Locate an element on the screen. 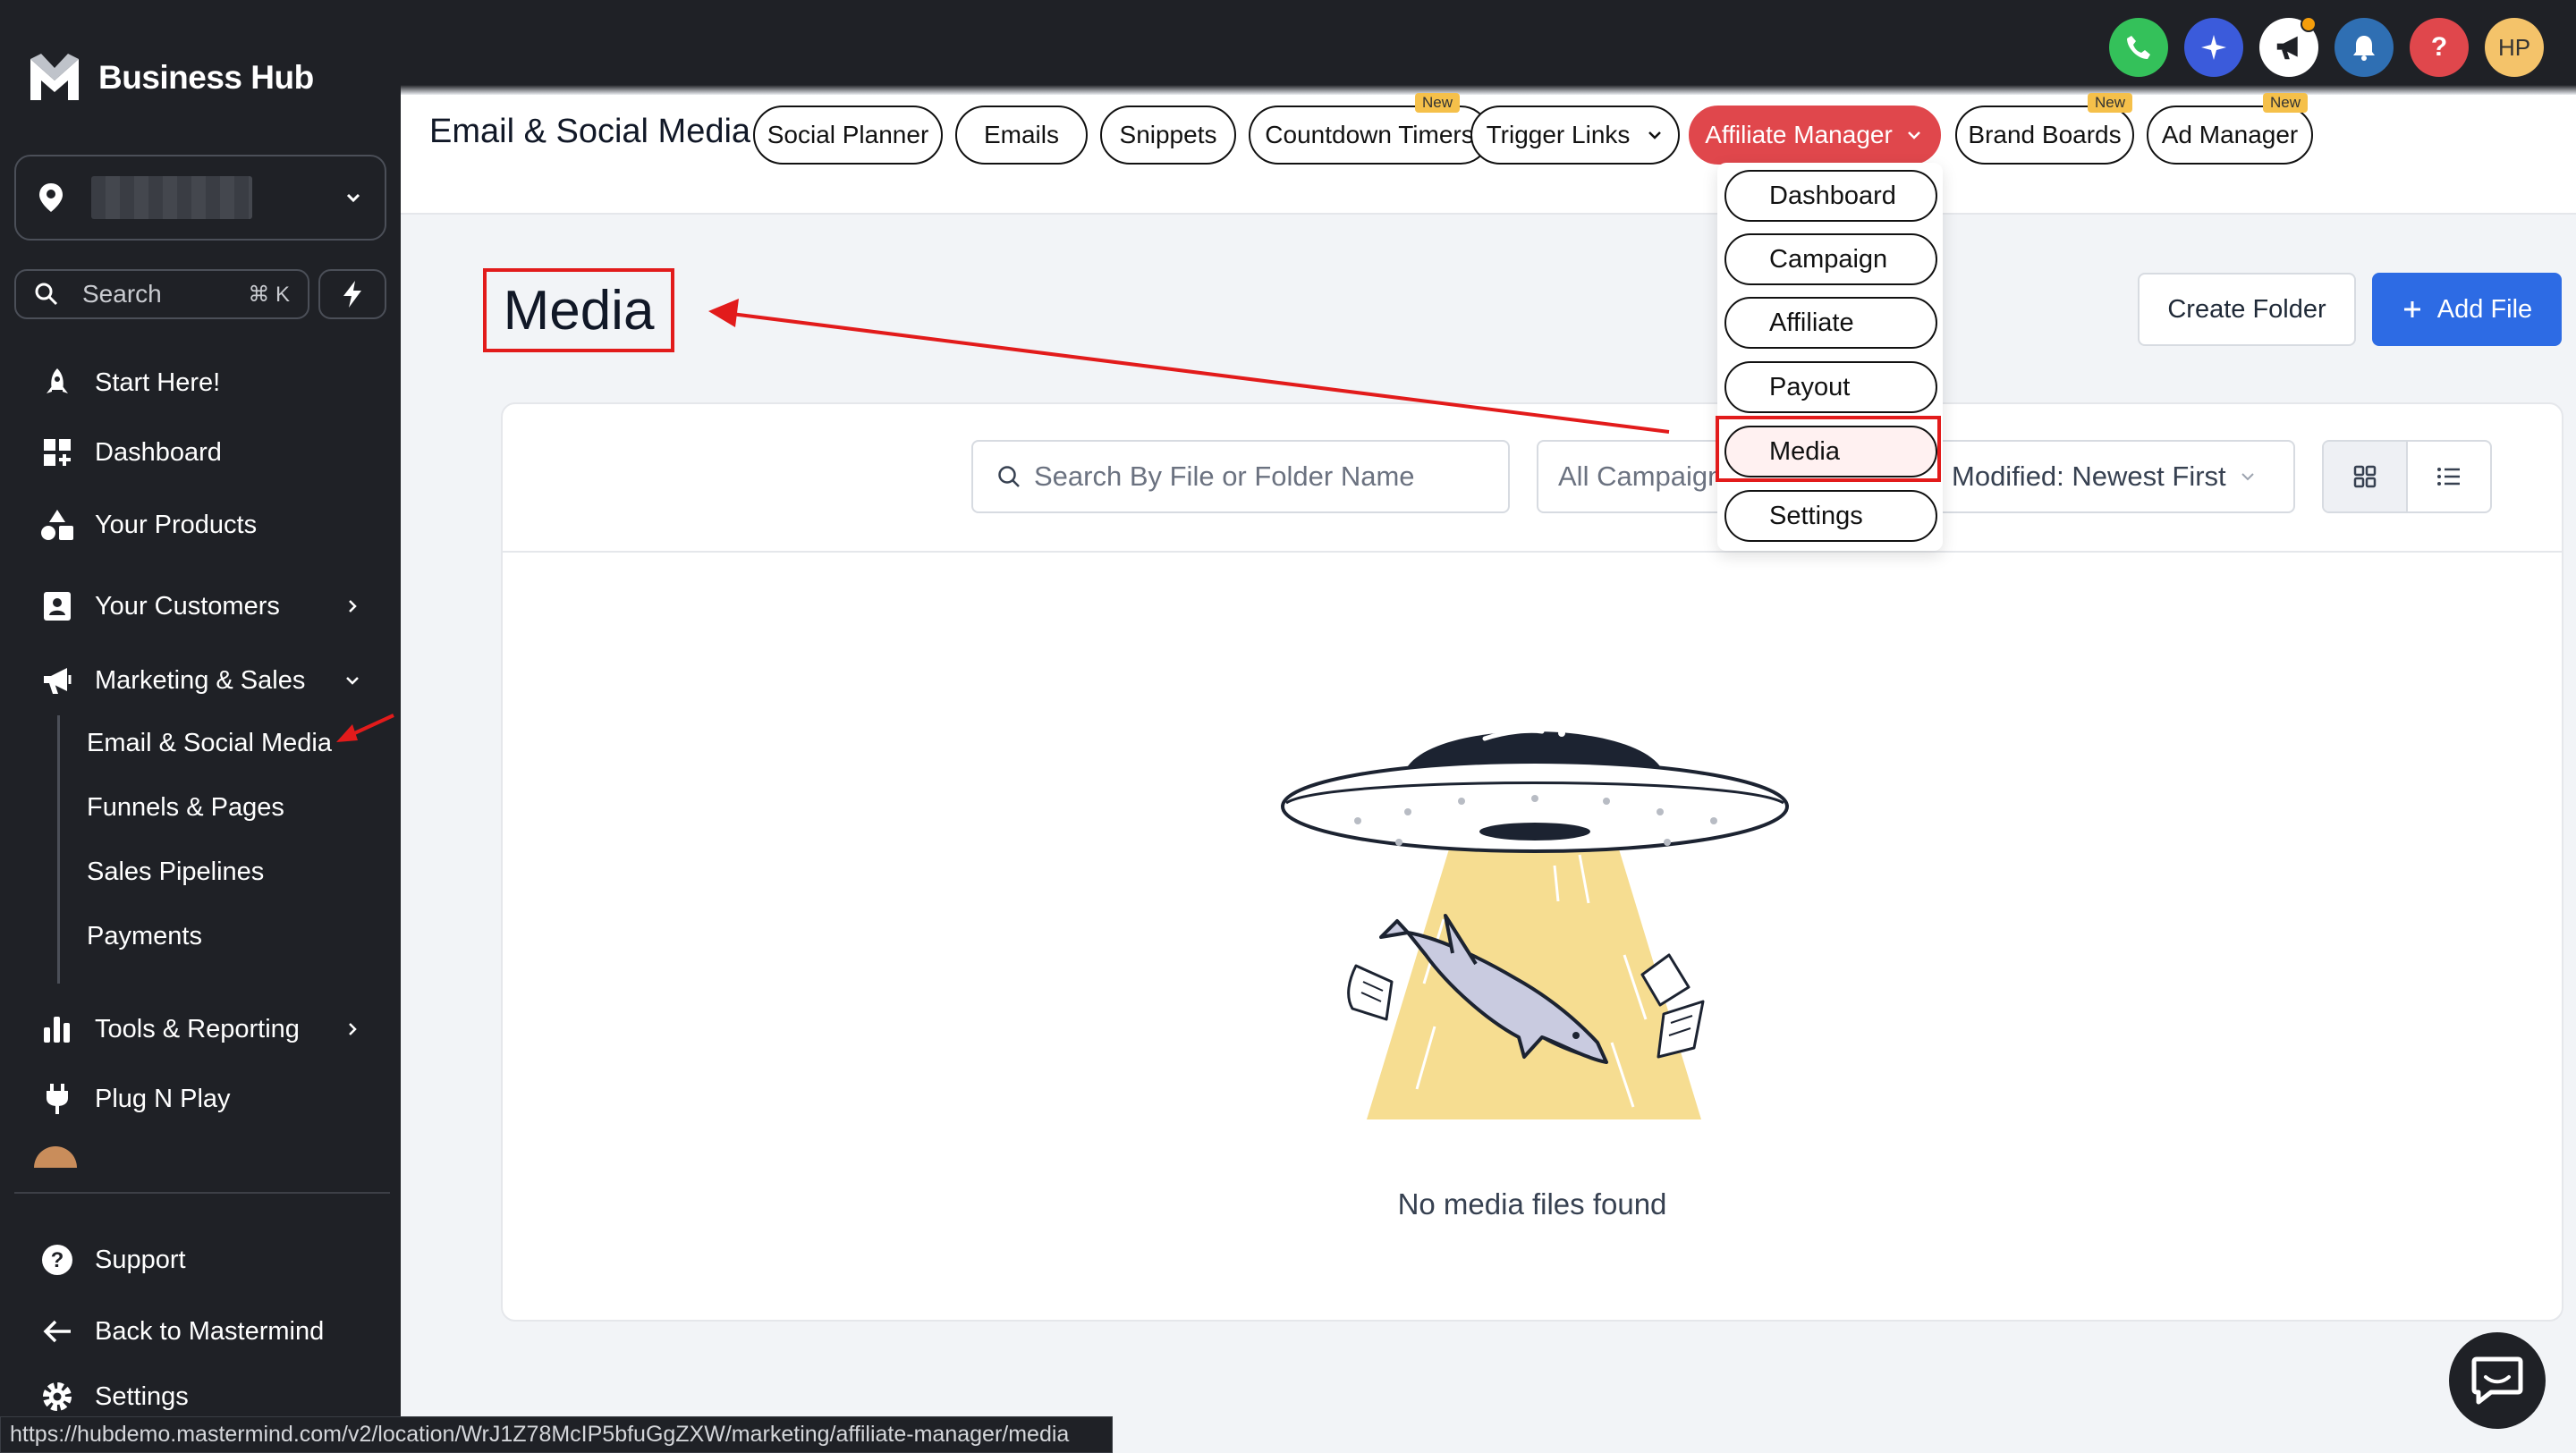 Image resolution: width=2576 pixels, height=1453 pixels. brand: Business Hub is located at coordinates (170, 78).